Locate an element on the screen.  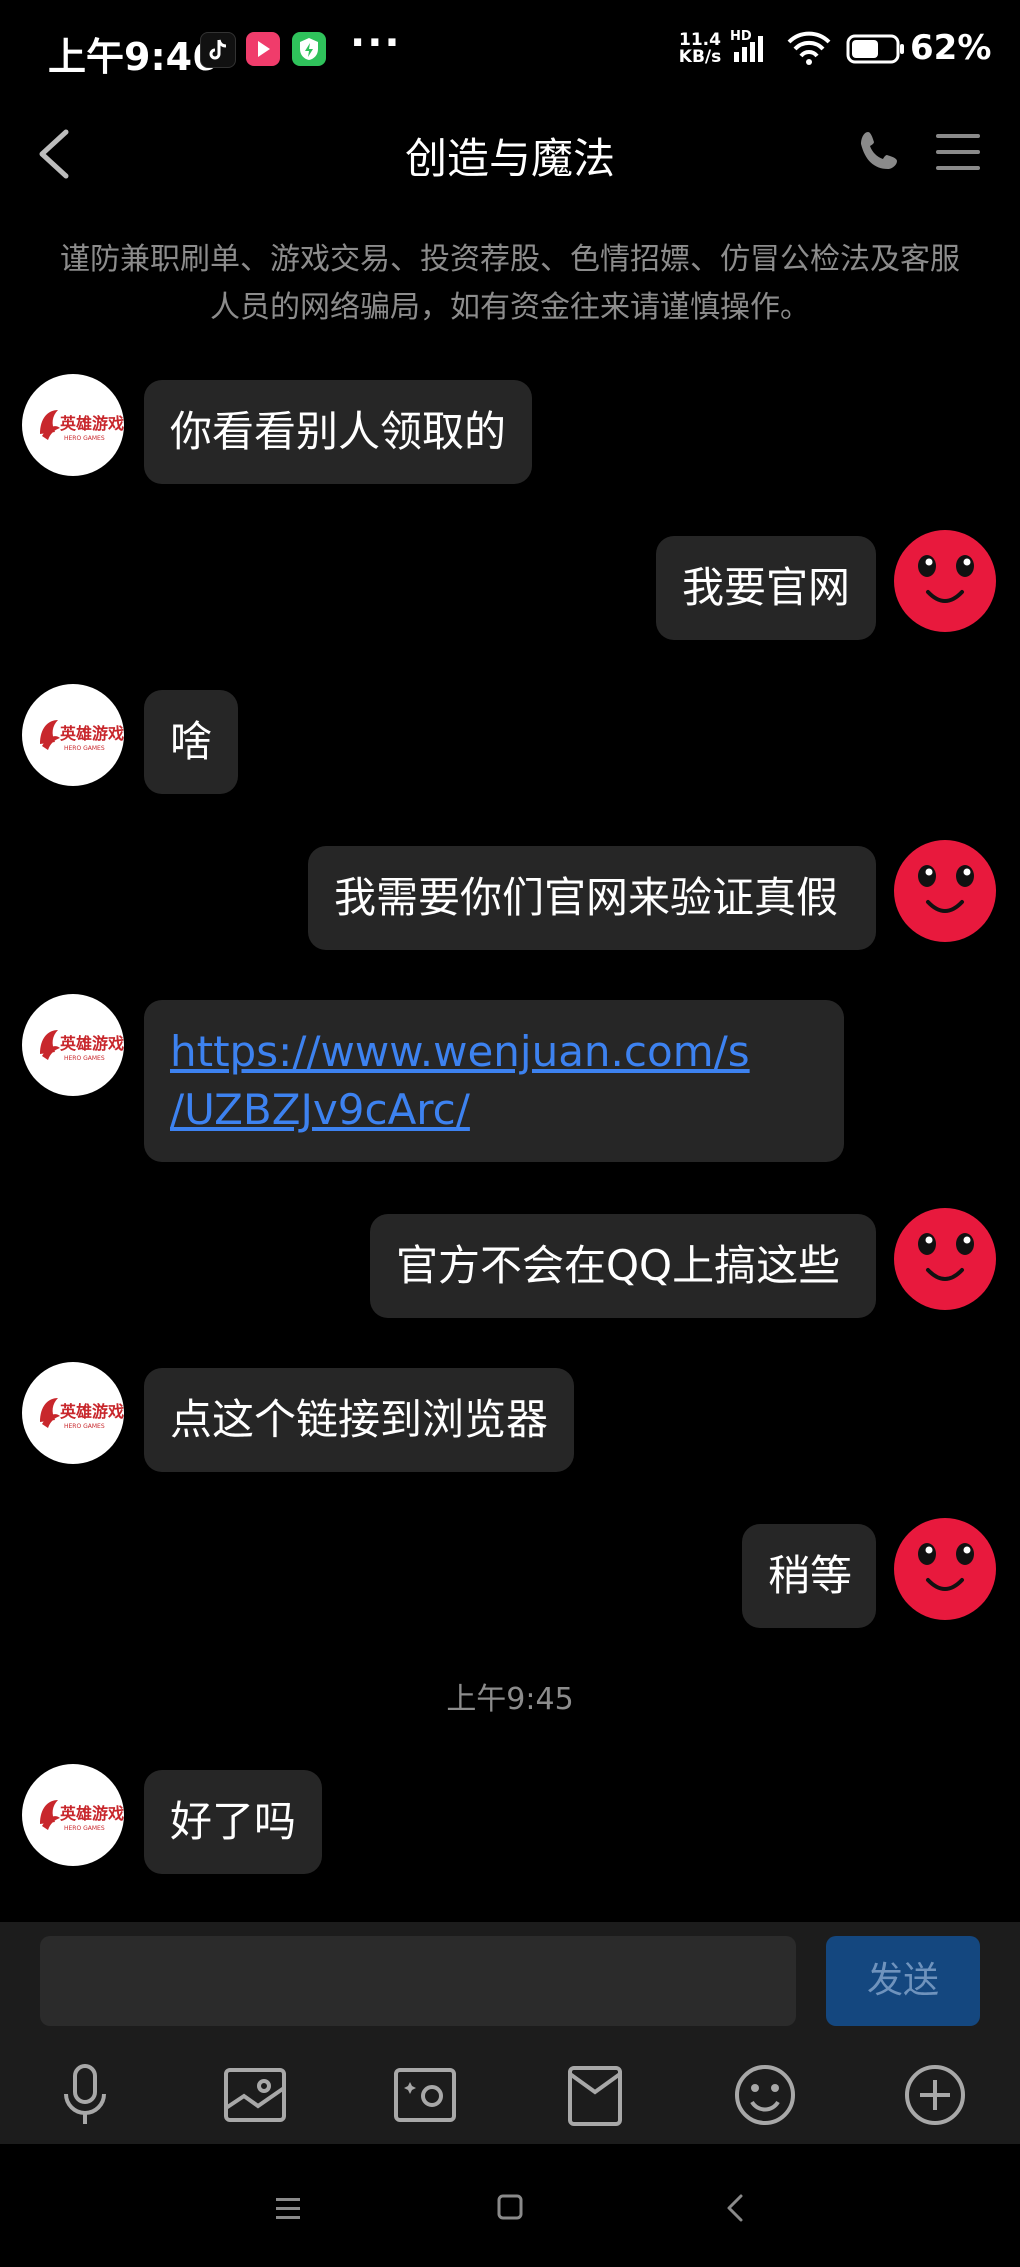
message-input is located at coordinates (418, 1981).